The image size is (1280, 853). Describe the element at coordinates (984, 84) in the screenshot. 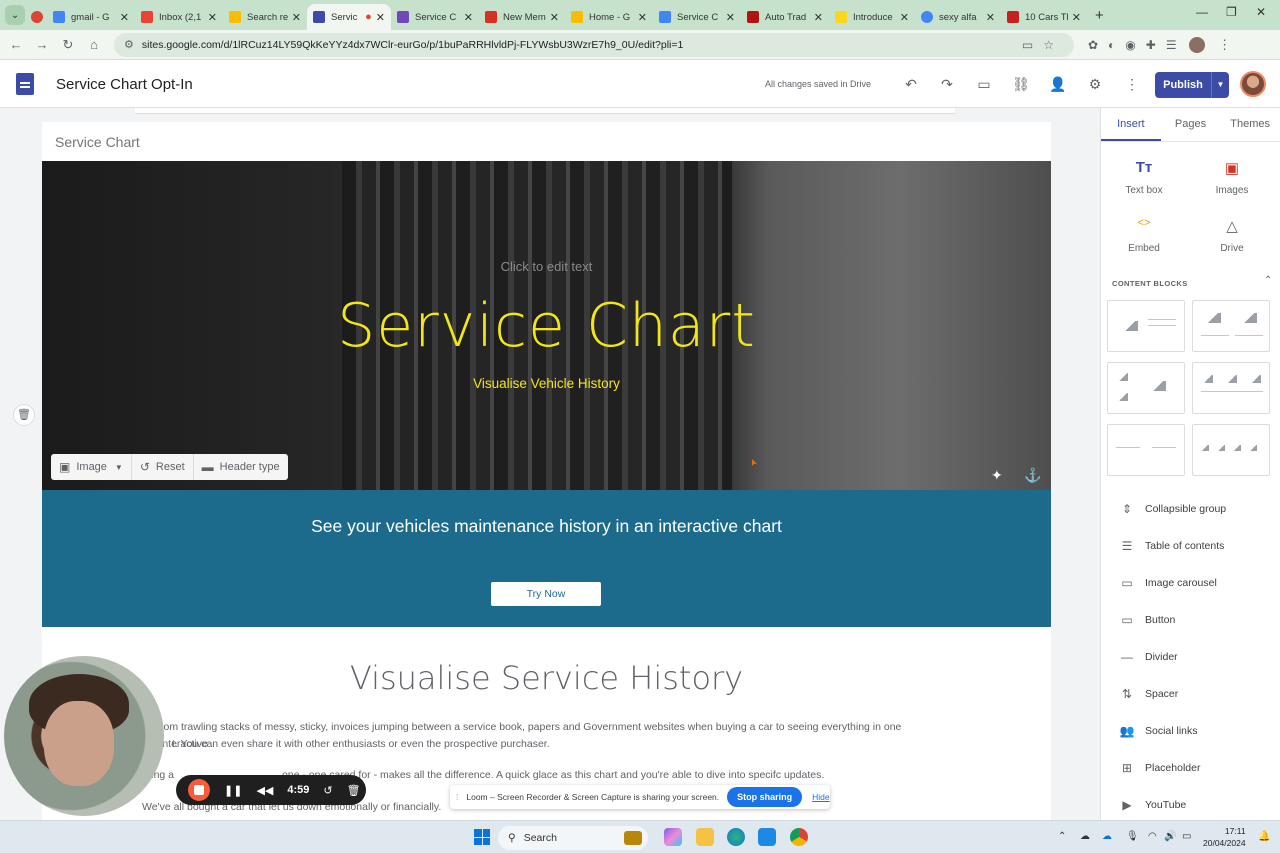

I see `preview-icon: ▭` at that location.